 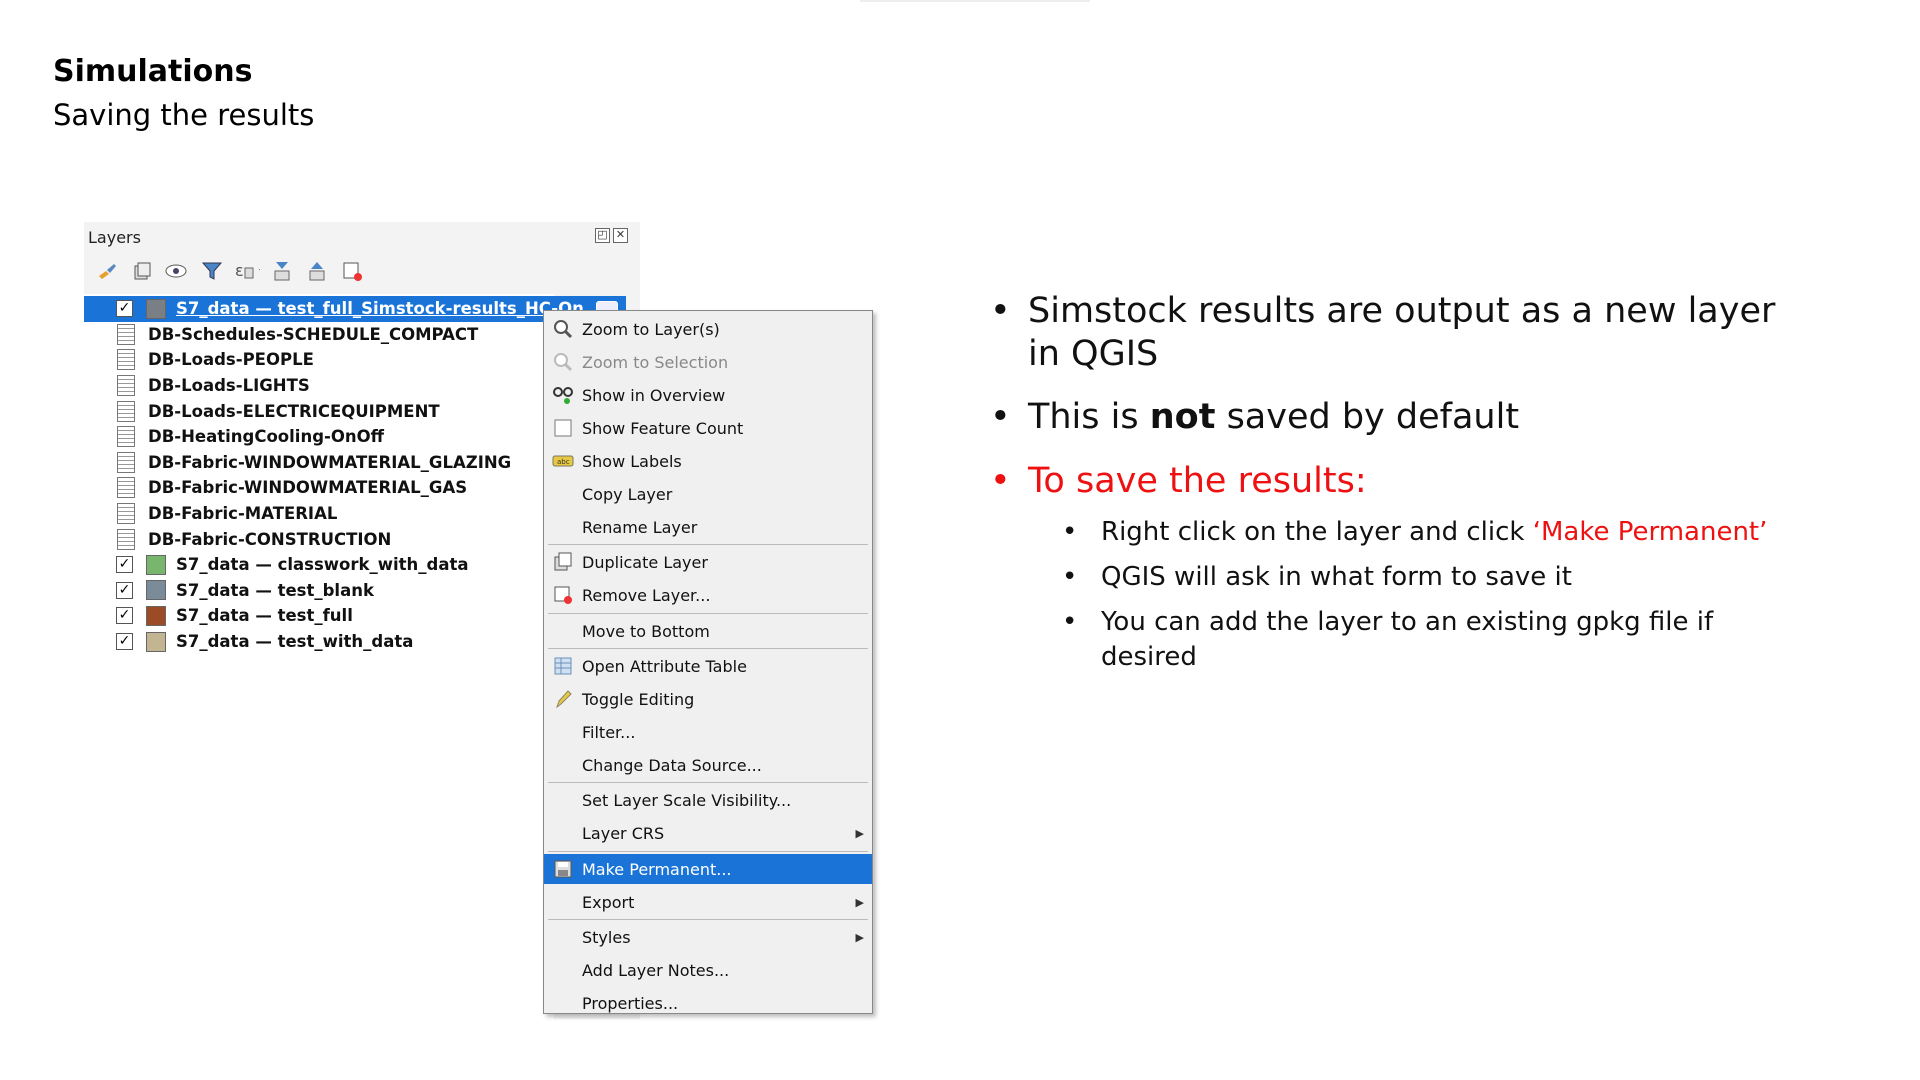 What do you see at coordinates (153, 71) in the screenshot?
I see `slide-title: Simulations` at bounding box center [153, 71].